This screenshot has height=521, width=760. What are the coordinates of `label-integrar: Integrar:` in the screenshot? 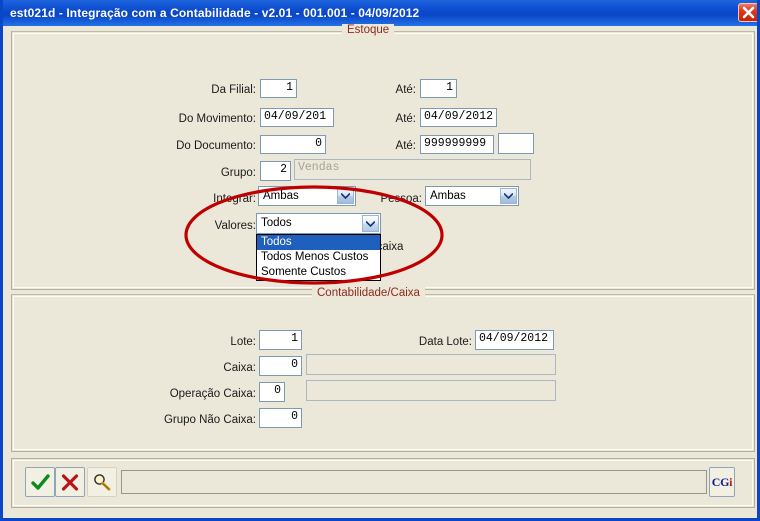 It's located at (234, 199).